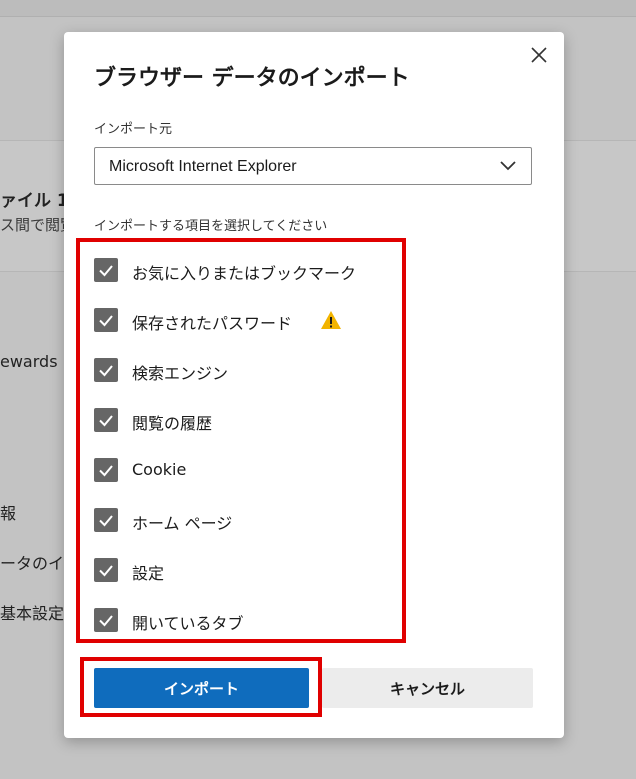 The height and width of the screenshot is (779, 636). I want to click on checkbox-label: 保存されたパスワード, so click(212, 323).